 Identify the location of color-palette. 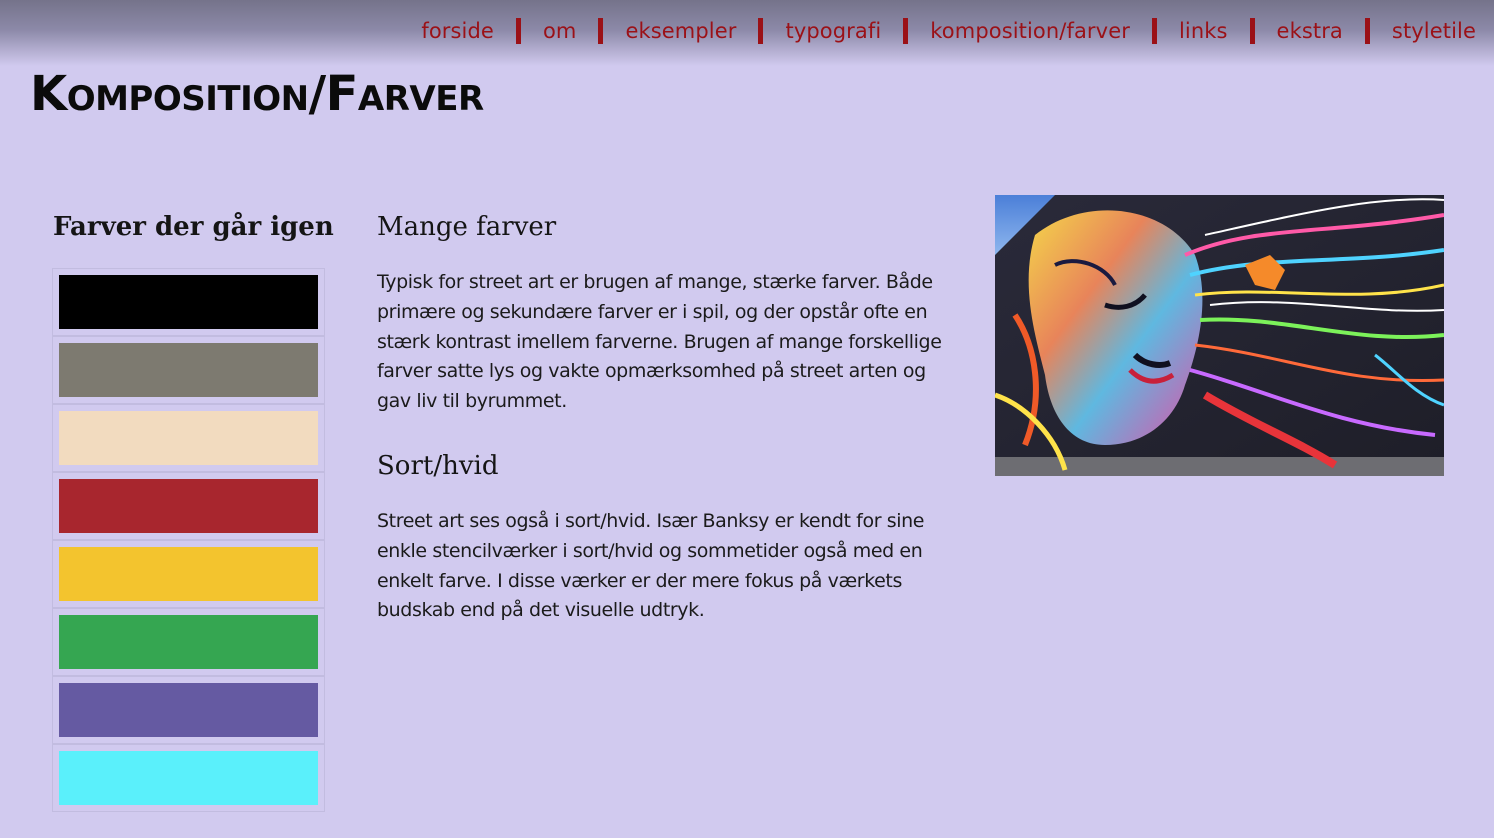
(188, 540).